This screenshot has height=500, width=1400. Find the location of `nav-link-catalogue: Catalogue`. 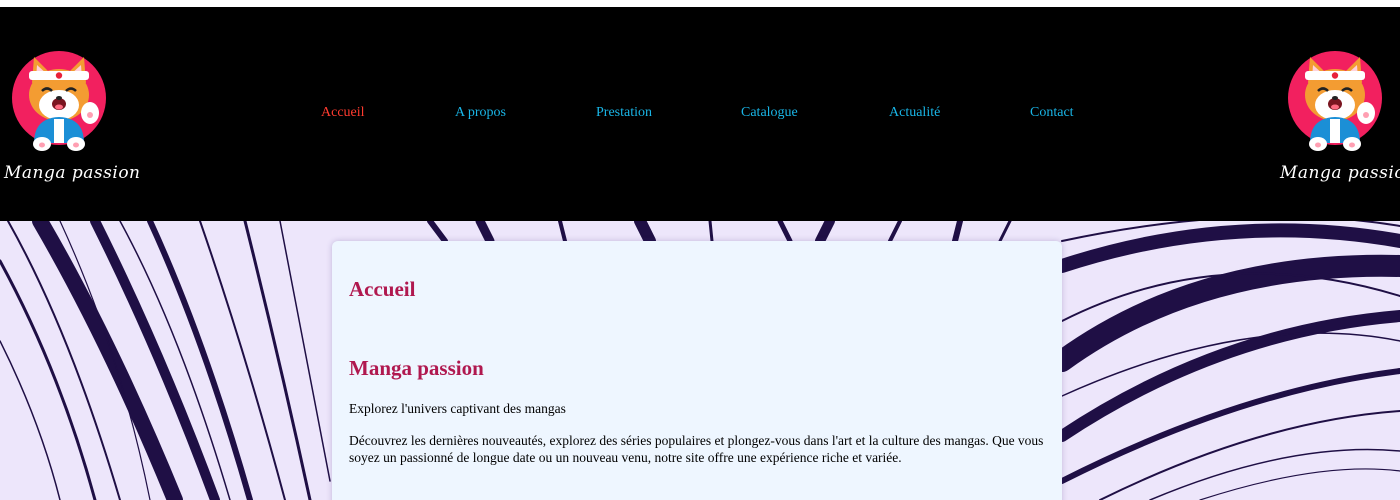

nav-link-catalogue: Catalogue is located at coordinates (769, 113).